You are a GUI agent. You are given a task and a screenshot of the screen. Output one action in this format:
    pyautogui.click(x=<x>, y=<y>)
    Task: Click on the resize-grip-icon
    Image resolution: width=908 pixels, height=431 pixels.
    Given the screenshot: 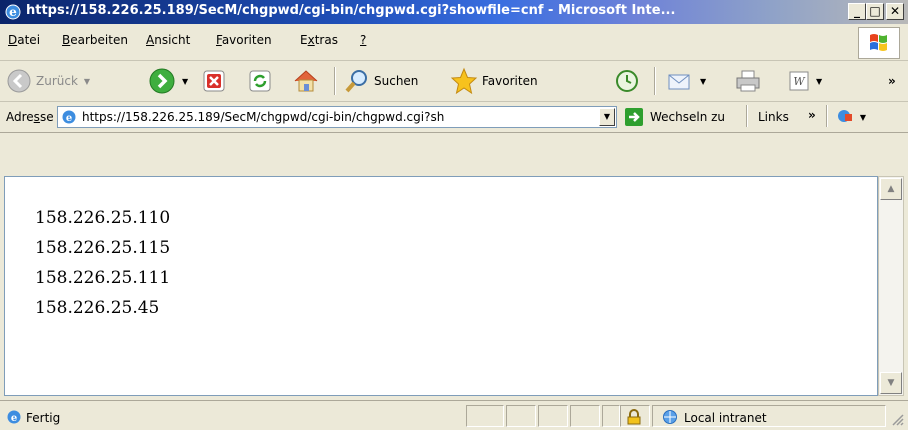 What is the action you would take?
    pyautogui.click(x=897, y=419)
    